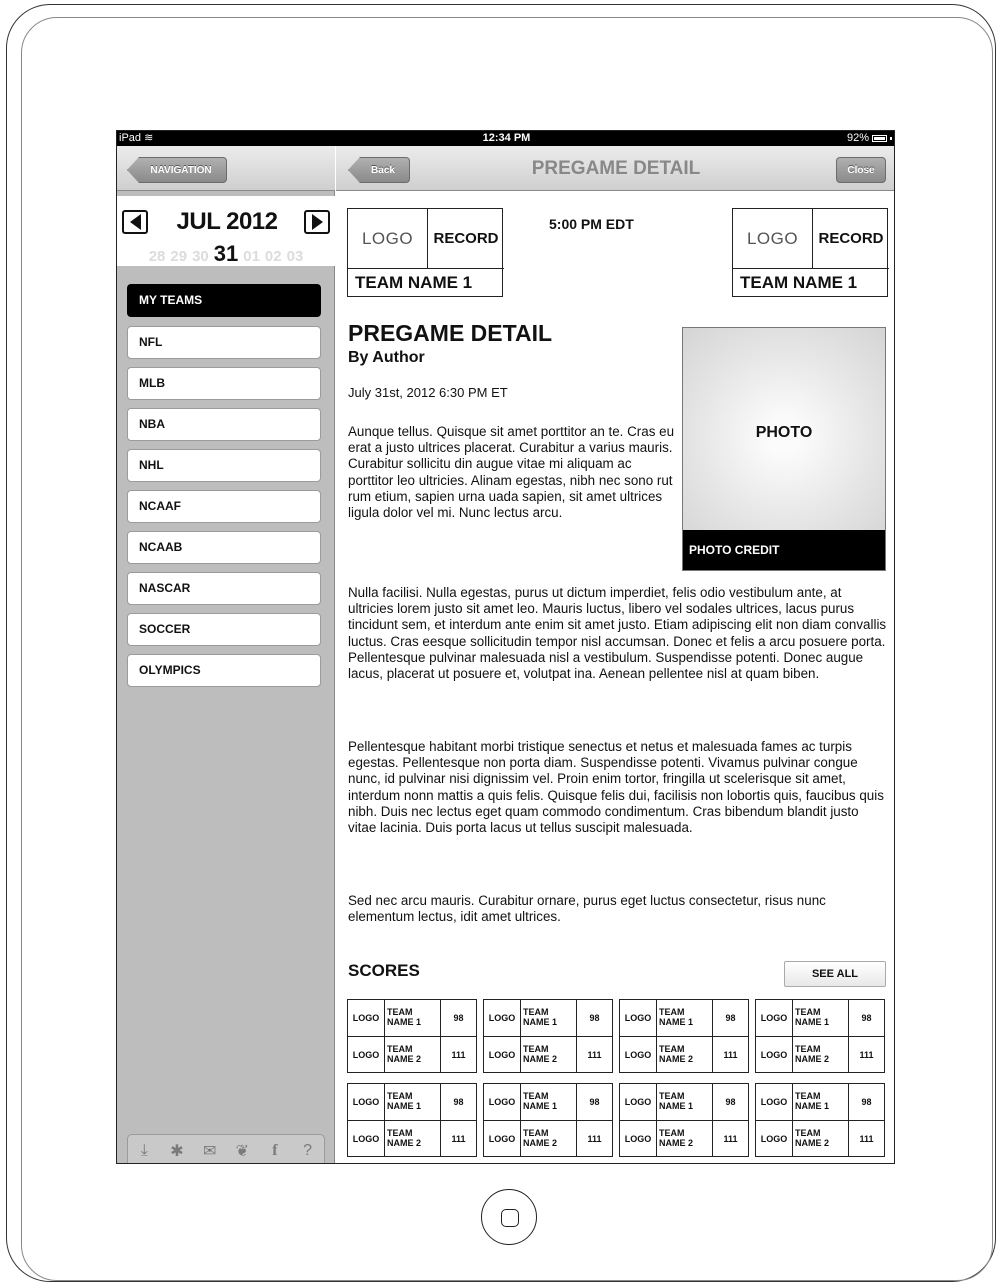  I want to click on share-toolbar: ⤓ ✱ ✉ ❦ f ?, so click(226, 1148).